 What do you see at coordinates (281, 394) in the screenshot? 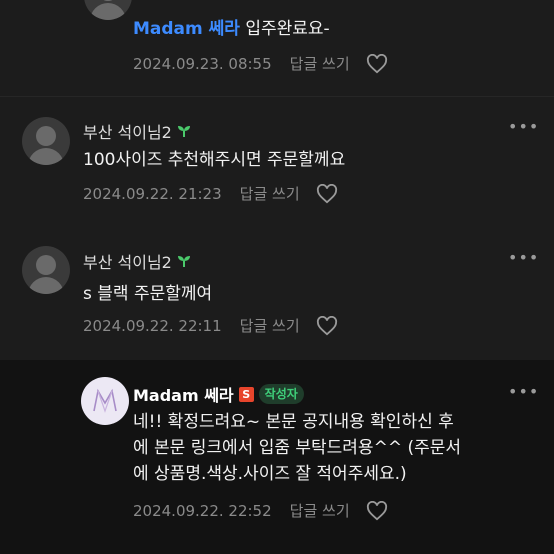
I see `author-badge: 작성자` at bounding box center [281, 394].